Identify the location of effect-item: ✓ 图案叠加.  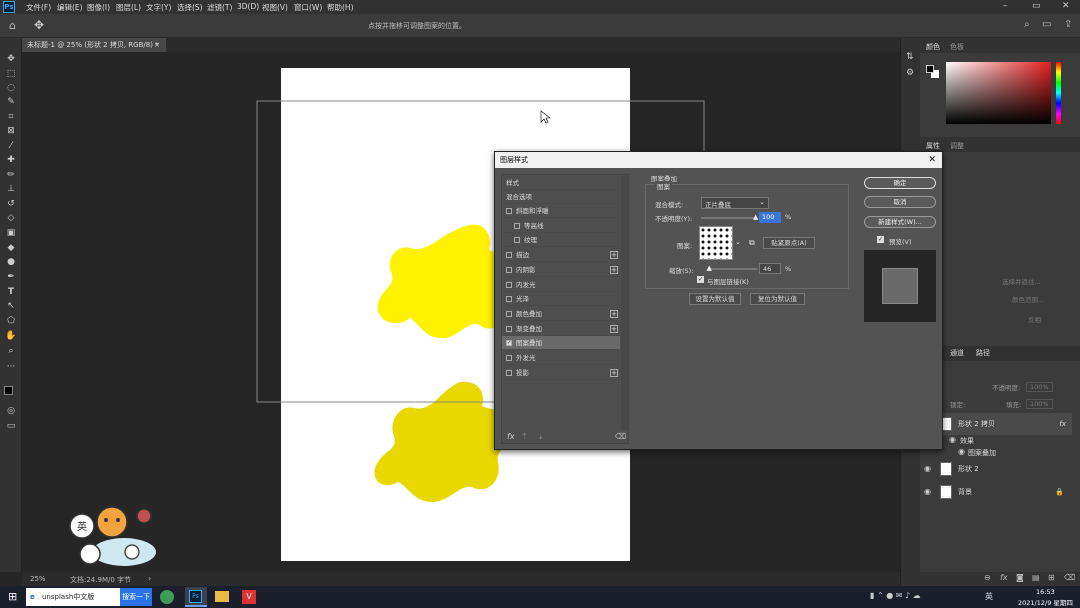
(561, 343).